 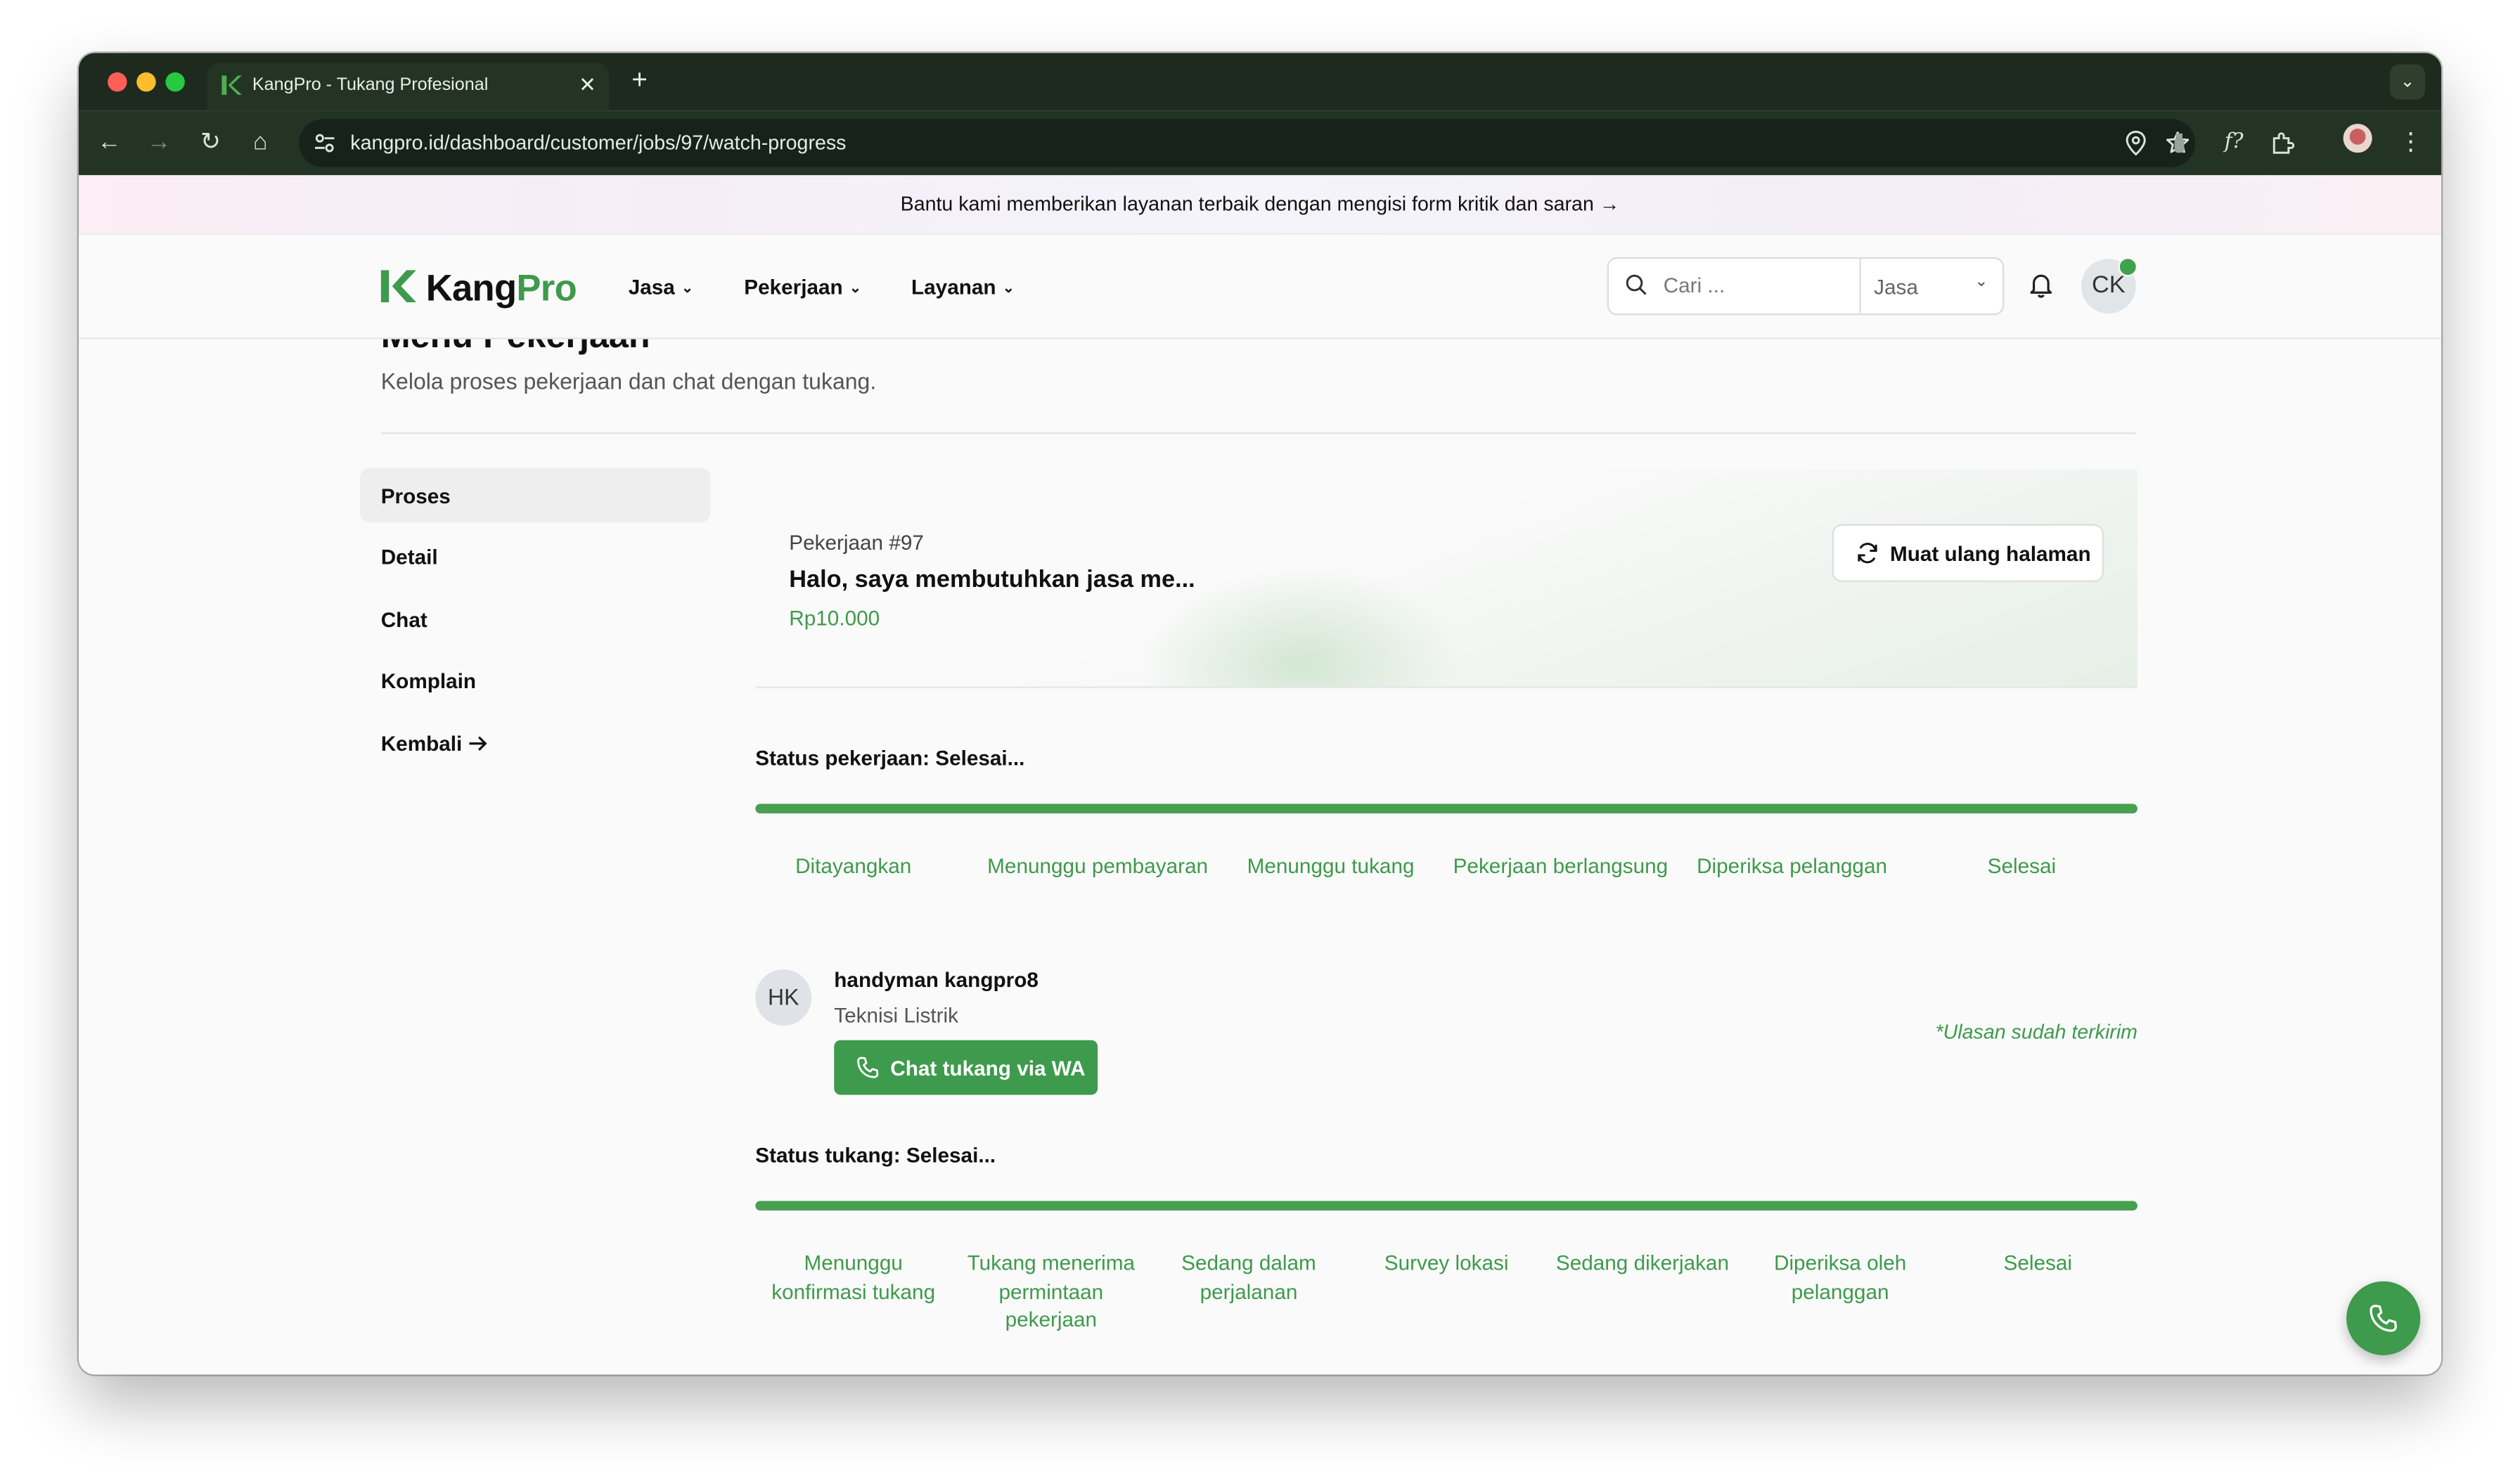 What do you see at coordinates (2411, 143) in the screenshot?
I see `browser-menu-icon: ⋮` at bounding box center [2411, 143].